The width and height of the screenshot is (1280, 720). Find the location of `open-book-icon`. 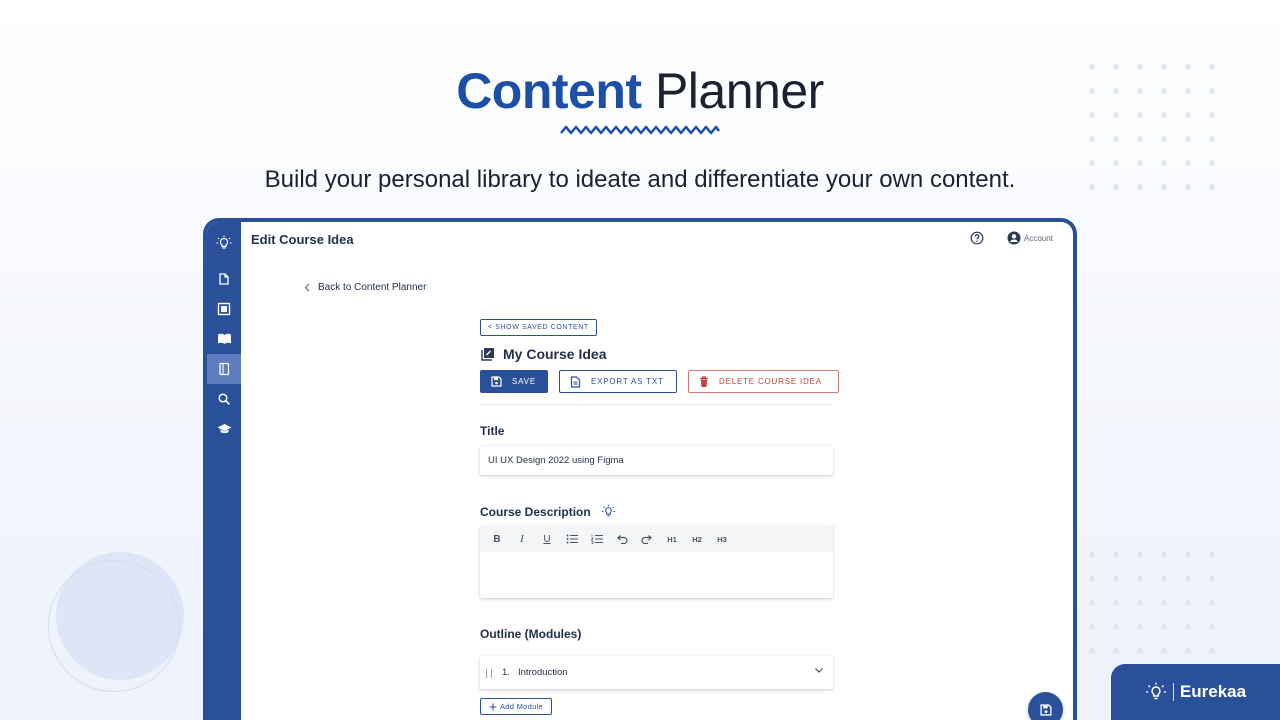

open-book-icon is located at coordinates (224, 338).